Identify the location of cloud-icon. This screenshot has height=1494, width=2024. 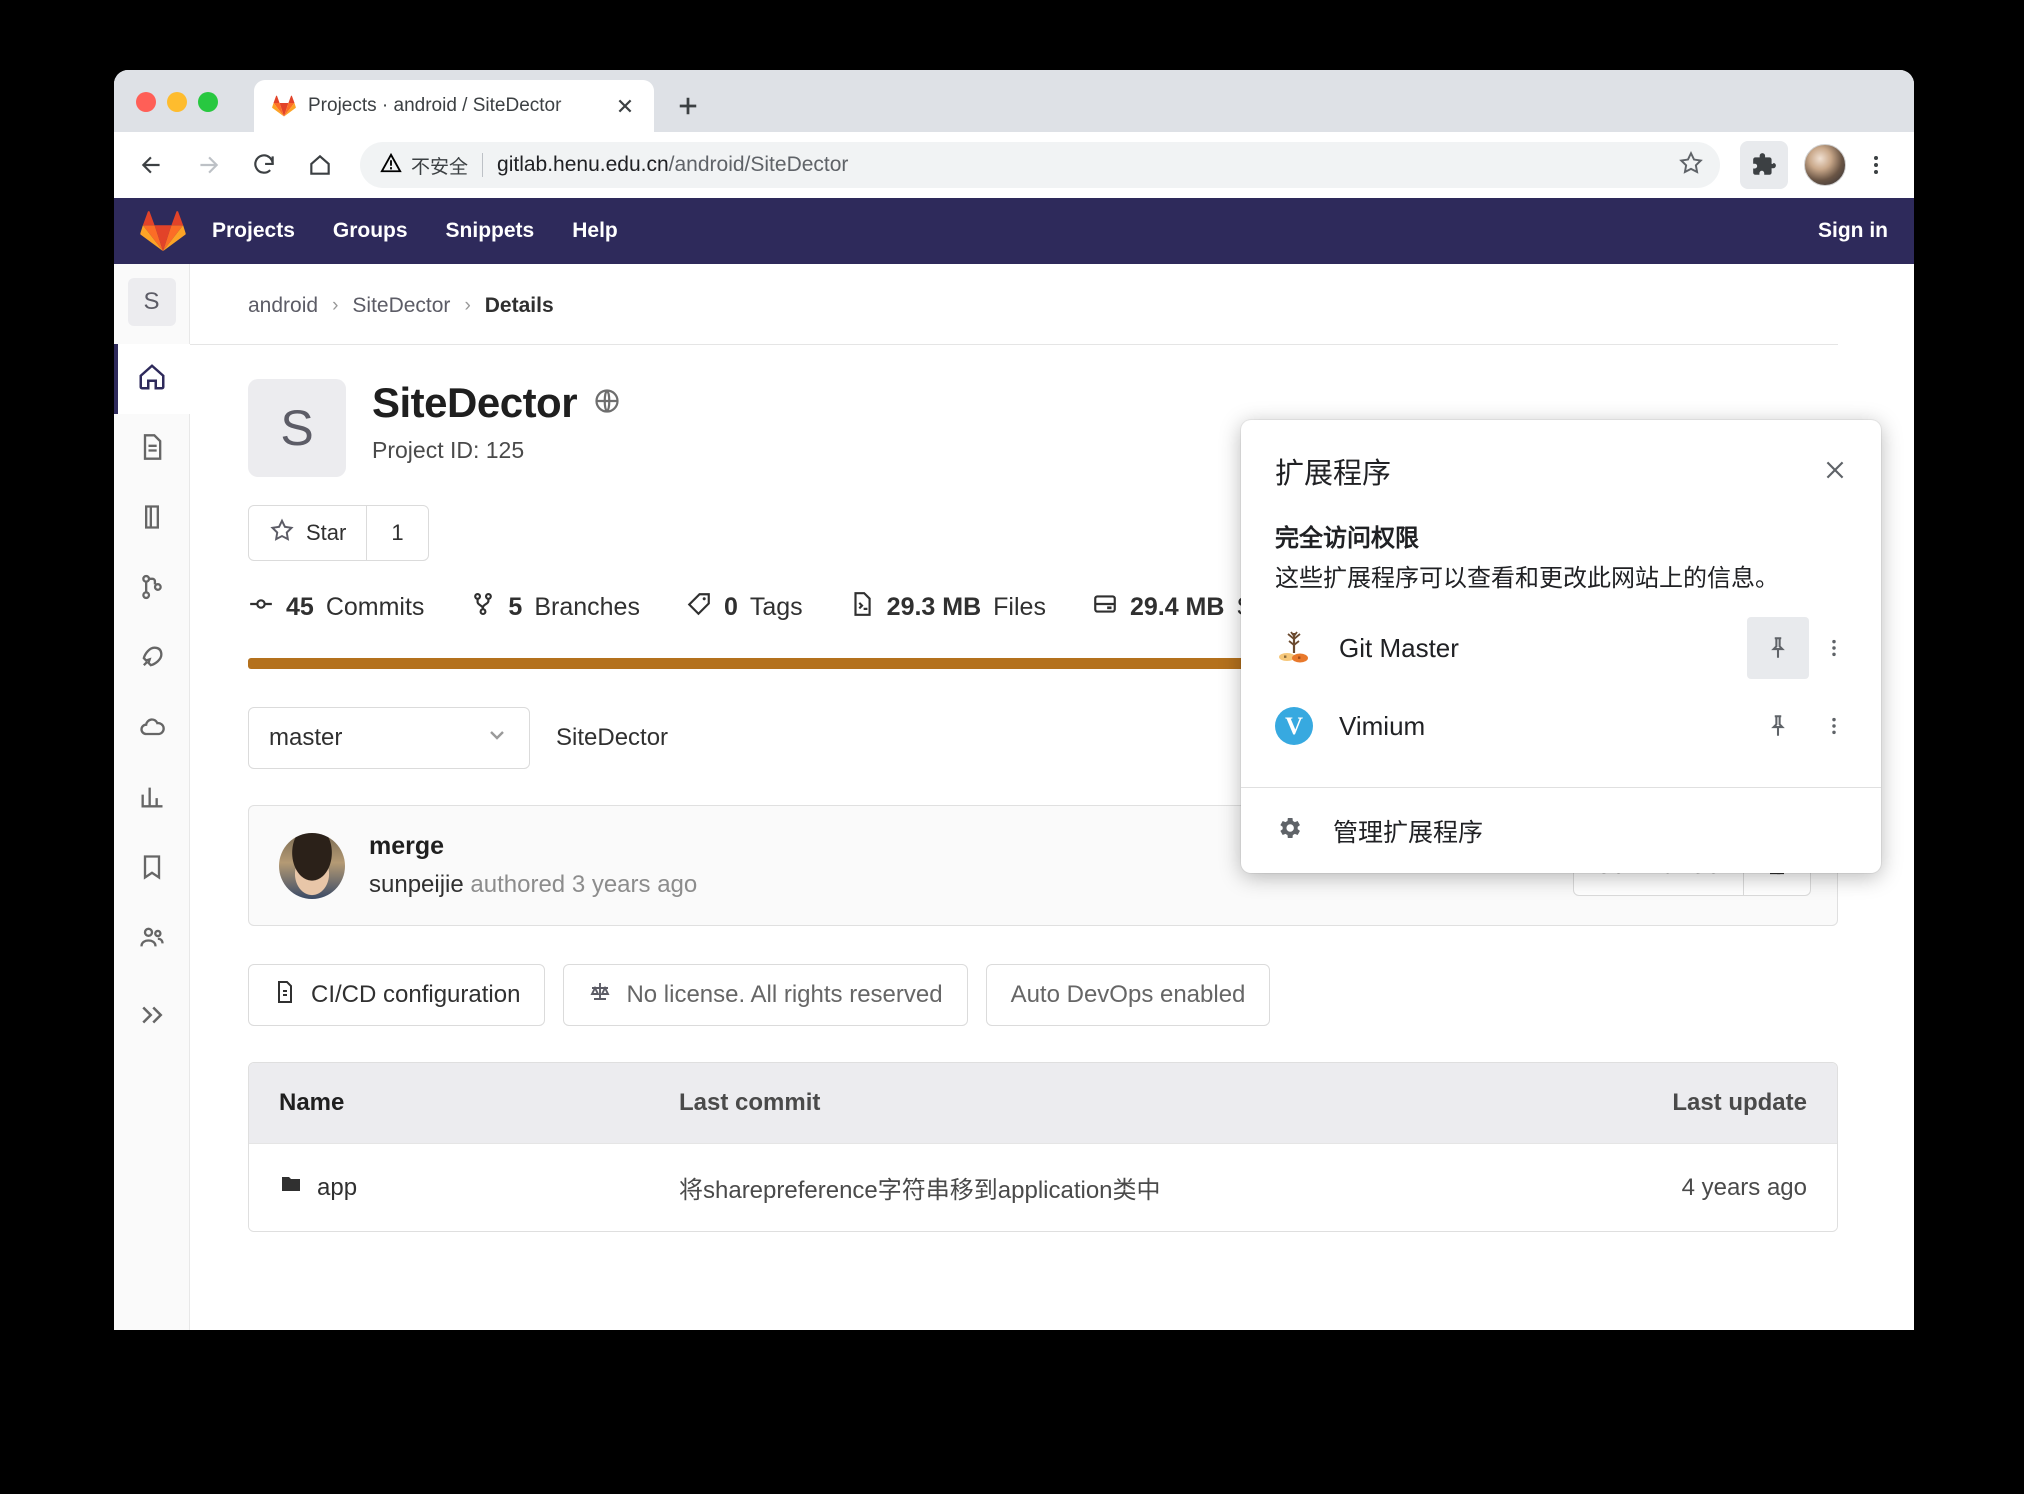
(152, 729).